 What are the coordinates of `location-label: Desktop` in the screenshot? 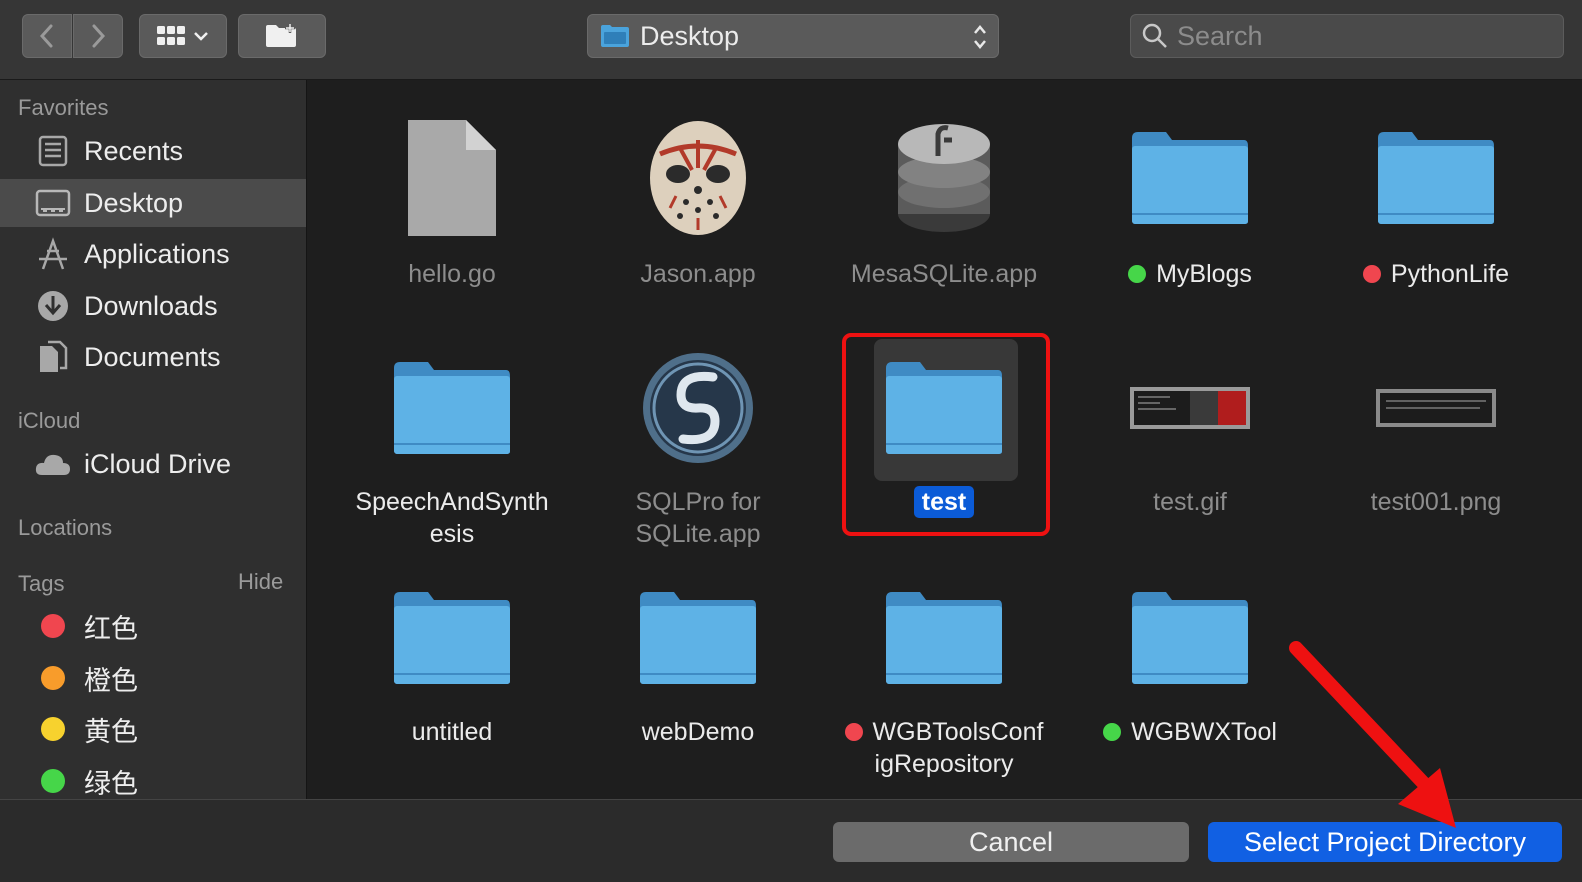 It's located at (690, 35).